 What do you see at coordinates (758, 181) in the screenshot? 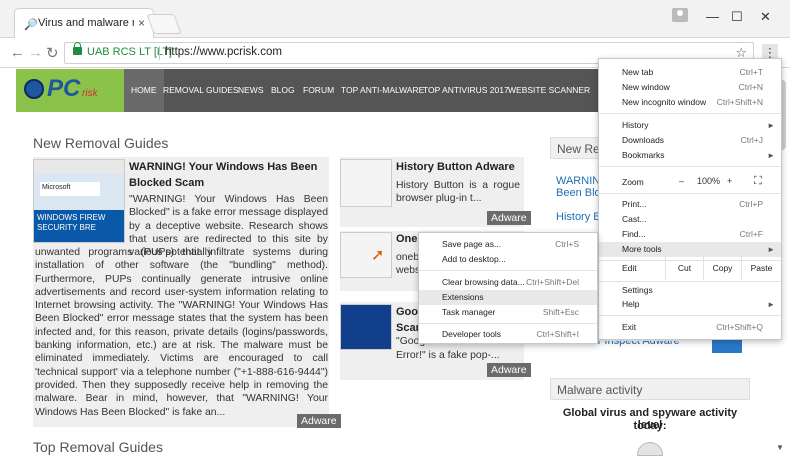
I see `fullscreen-icon: ⛶` at bounding box center [758, 181].